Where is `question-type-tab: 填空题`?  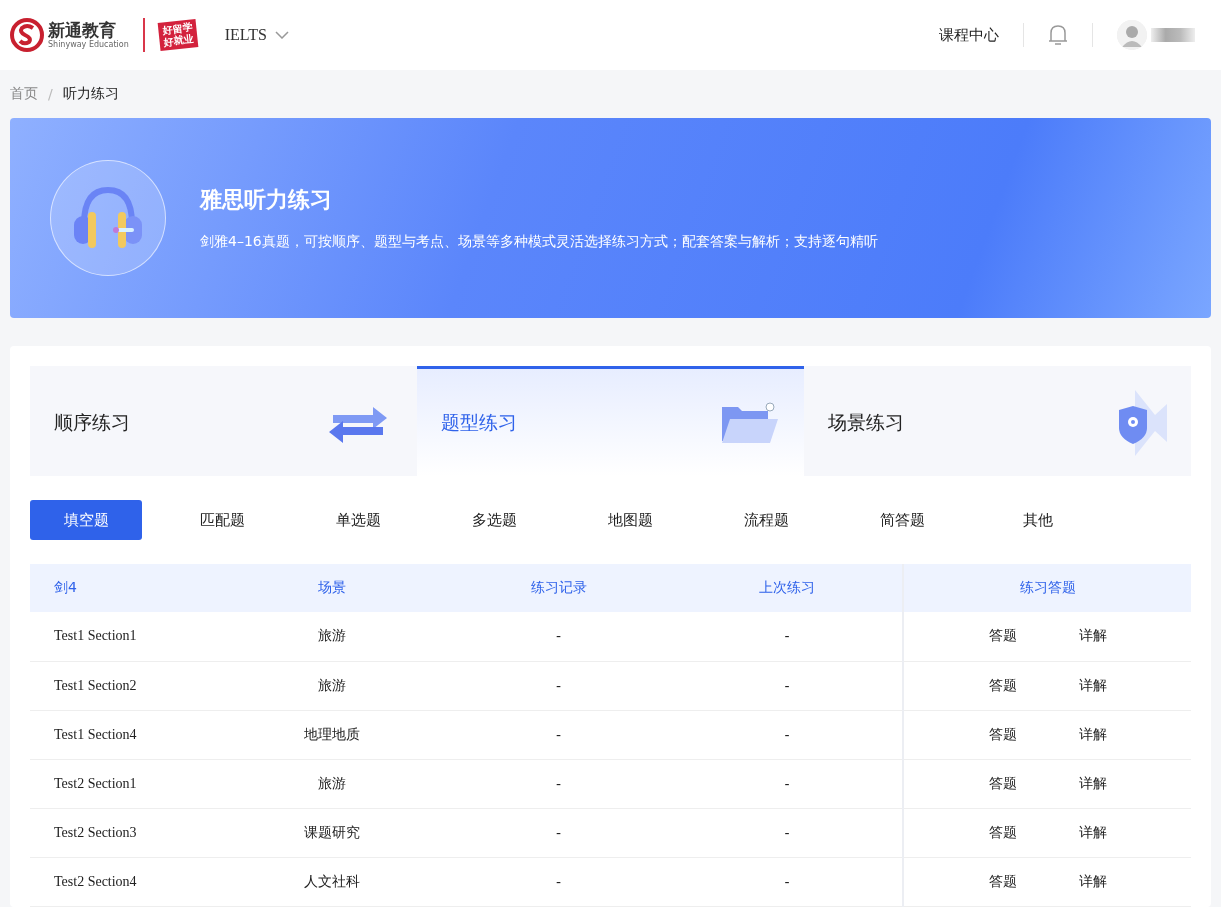 question-type-tab: 填空题 is located at coordinates (86, 520).